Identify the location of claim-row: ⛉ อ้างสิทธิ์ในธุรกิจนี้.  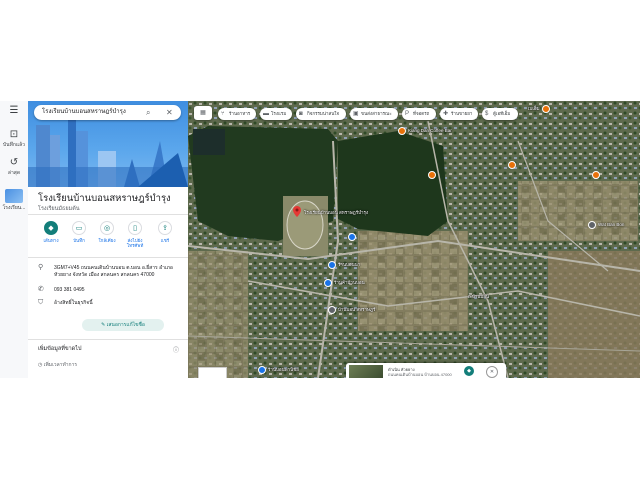
(111, 303).